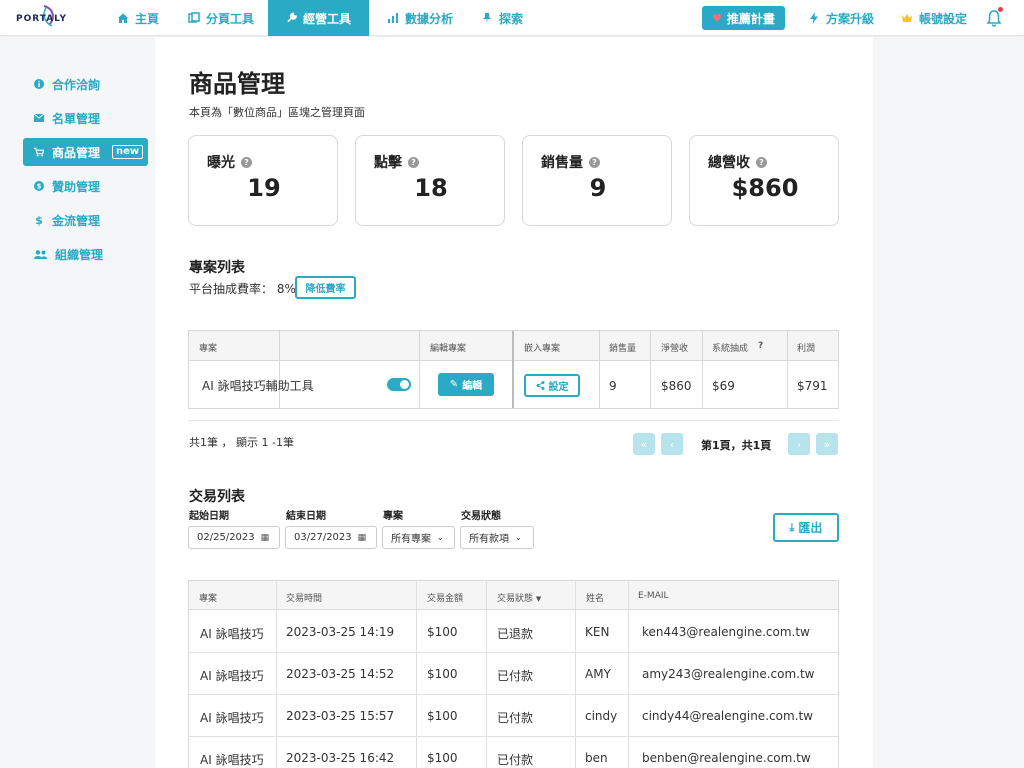  What do you see at coordinates (86, 254) in the screenshot?
I see `sidebar-item-organization: 組織管理` at bounding box center [86, 254].